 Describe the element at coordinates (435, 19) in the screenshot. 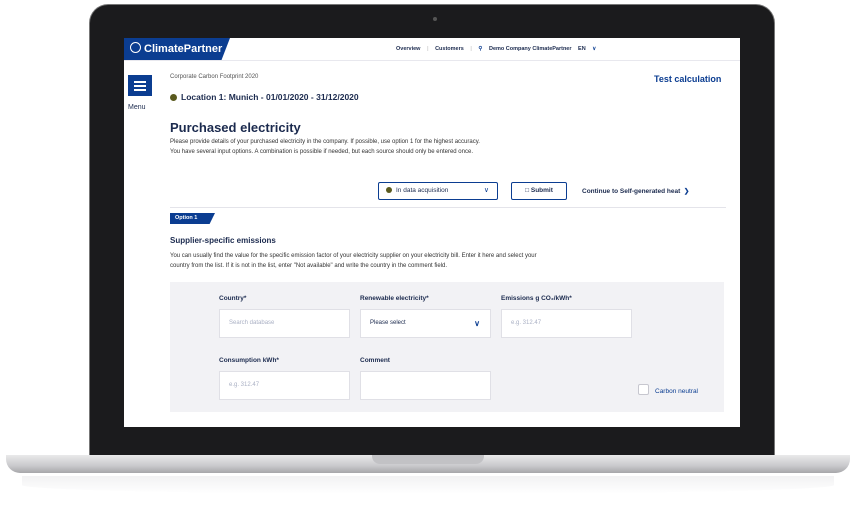

I see `camera-dot` at that location.